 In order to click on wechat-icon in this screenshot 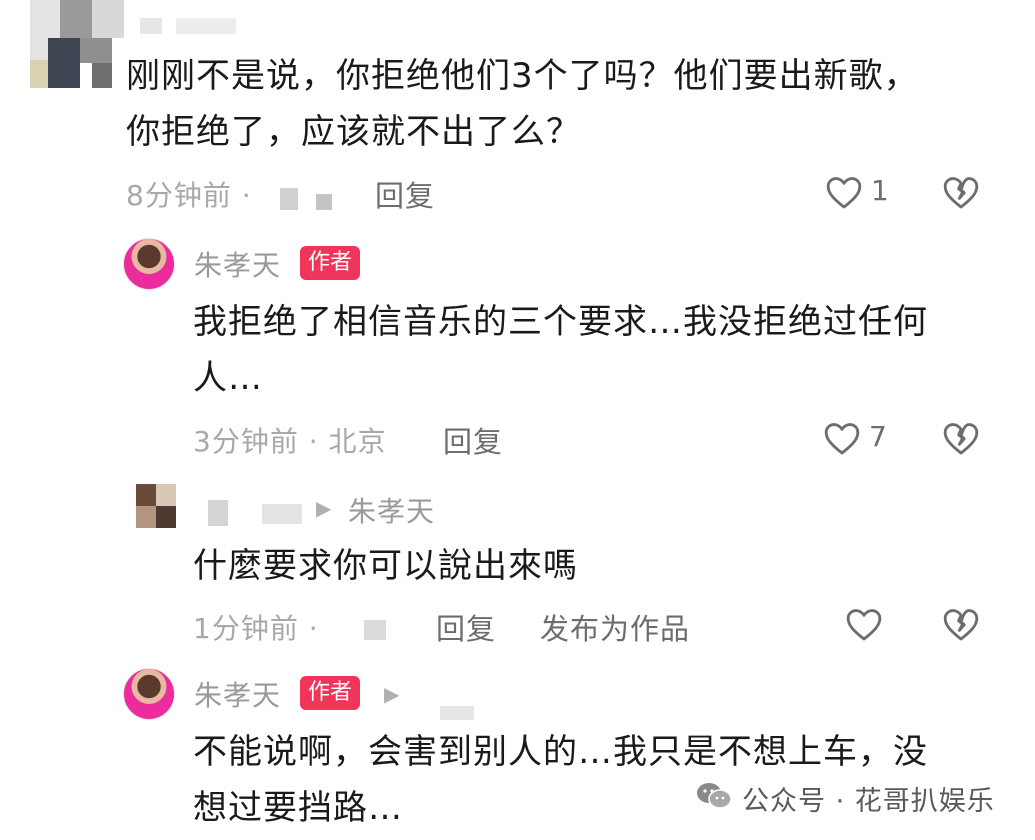, I will do `click(714, 798)`.